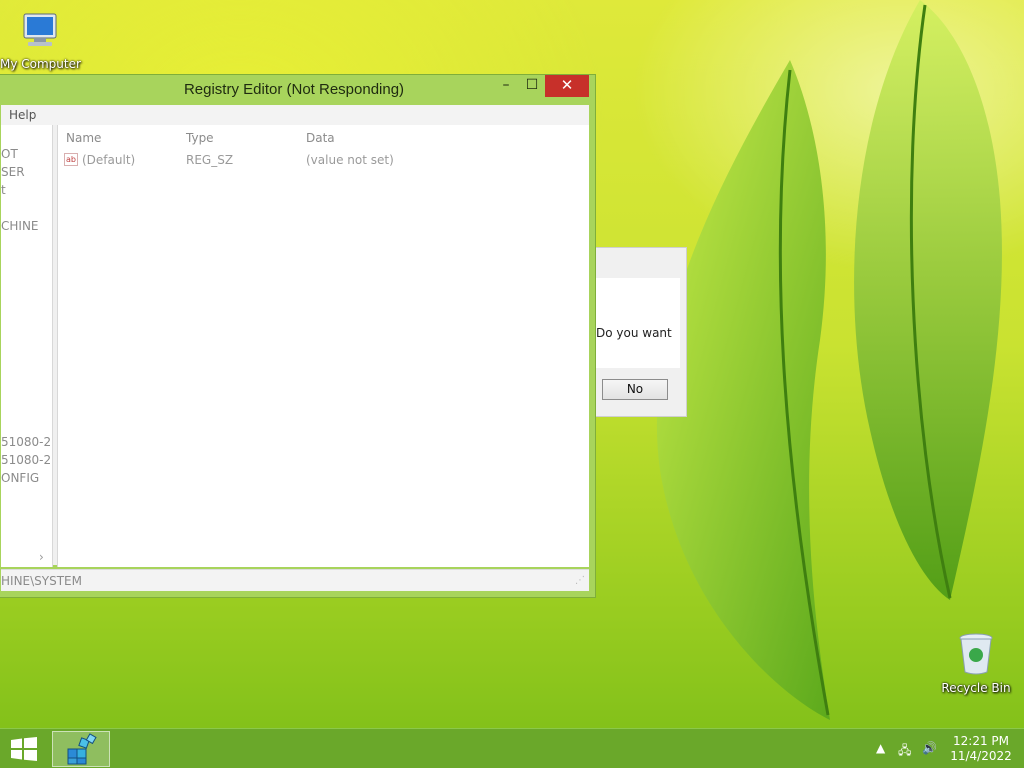 Image resolution: width=1024 pixels, height=768 pixels. Describe the element at coordinates (512, 748) in the screenshot. I see `taskbar: ▲ 🖧 🔊 12:21 PM 11/4/2022` at that location.